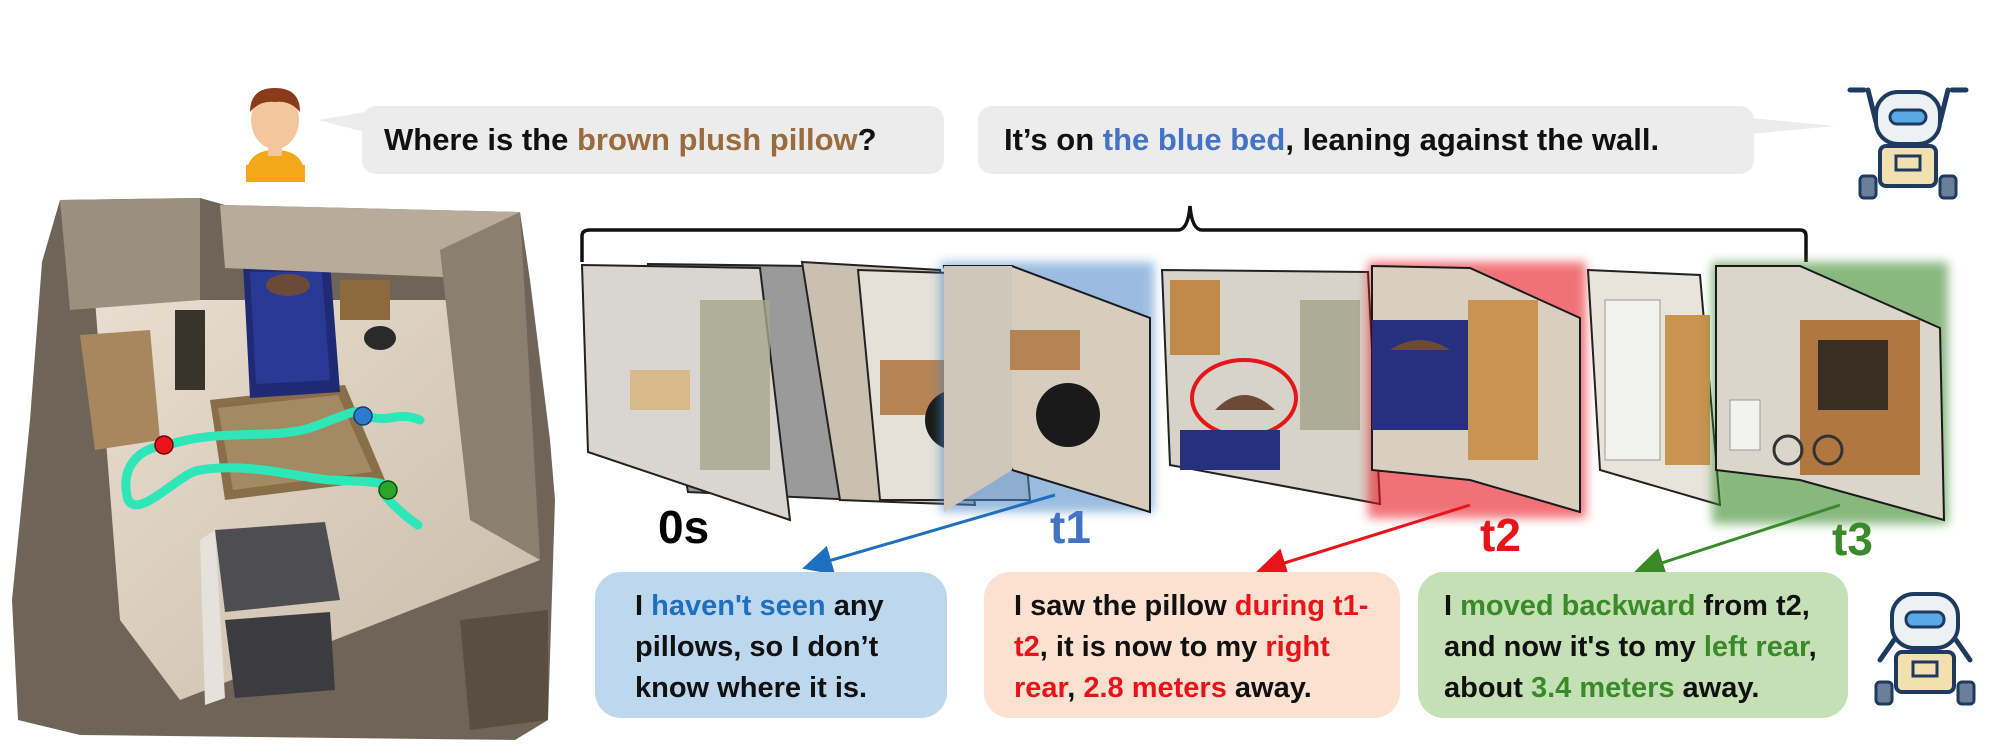 Image resolution: width=1994 pixels, height=748 pixels. I want to click on question-prefix: Where is the, so click(480, 139).